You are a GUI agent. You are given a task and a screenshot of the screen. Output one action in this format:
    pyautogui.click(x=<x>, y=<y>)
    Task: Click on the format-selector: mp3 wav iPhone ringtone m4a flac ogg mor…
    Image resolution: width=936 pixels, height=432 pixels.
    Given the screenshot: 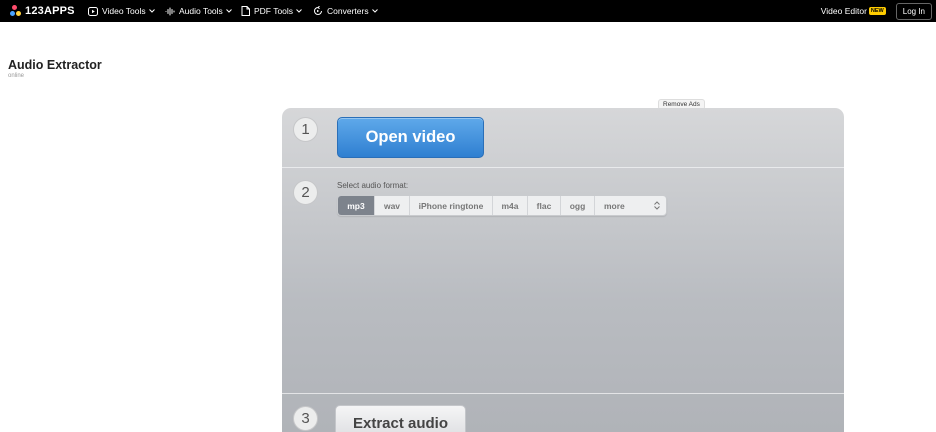 What is the action you would take?
    pyautogui.click(x=502, y=205)
    